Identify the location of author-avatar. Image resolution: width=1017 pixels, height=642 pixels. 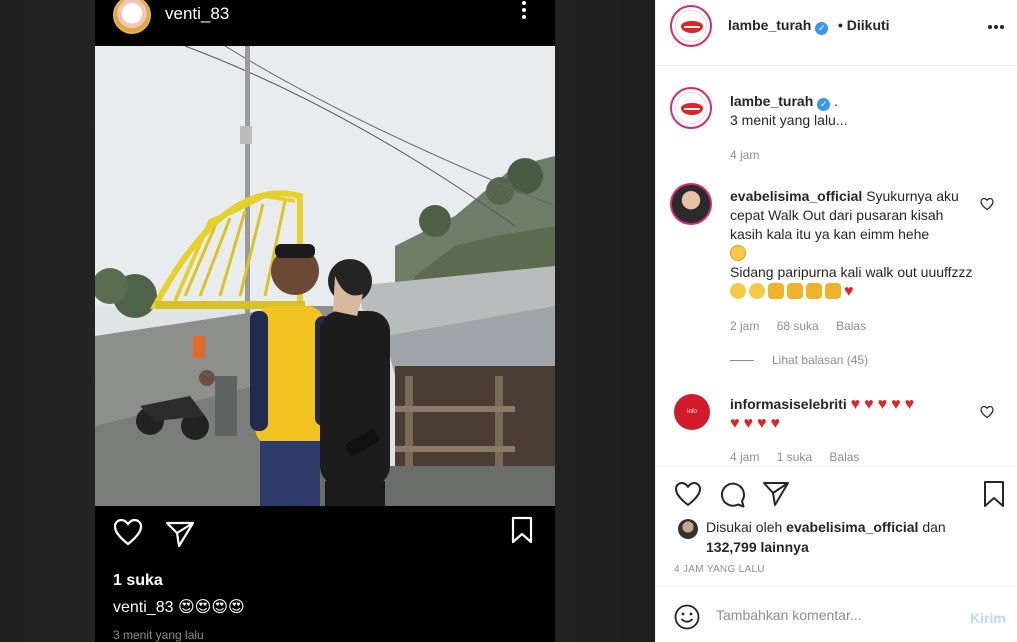
(691, 26).